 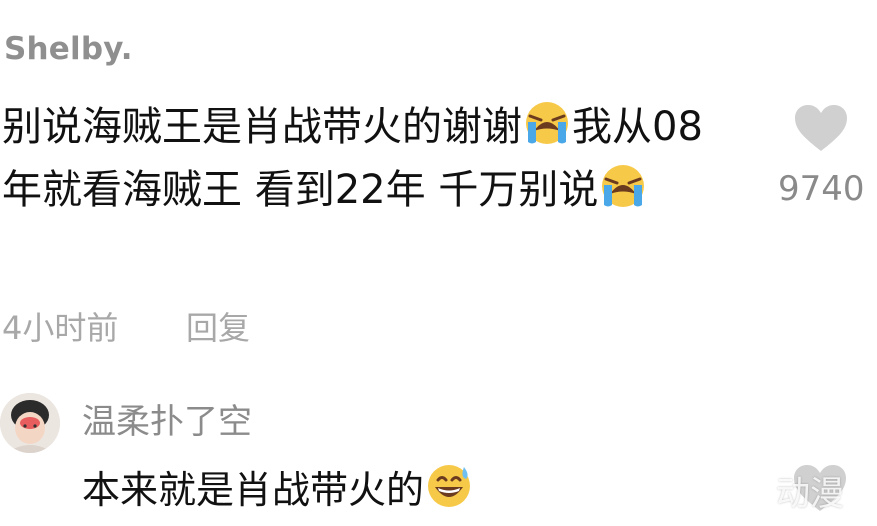 I want to click on grinning-face-with-sweat-icon, so click(x=449, y=486).